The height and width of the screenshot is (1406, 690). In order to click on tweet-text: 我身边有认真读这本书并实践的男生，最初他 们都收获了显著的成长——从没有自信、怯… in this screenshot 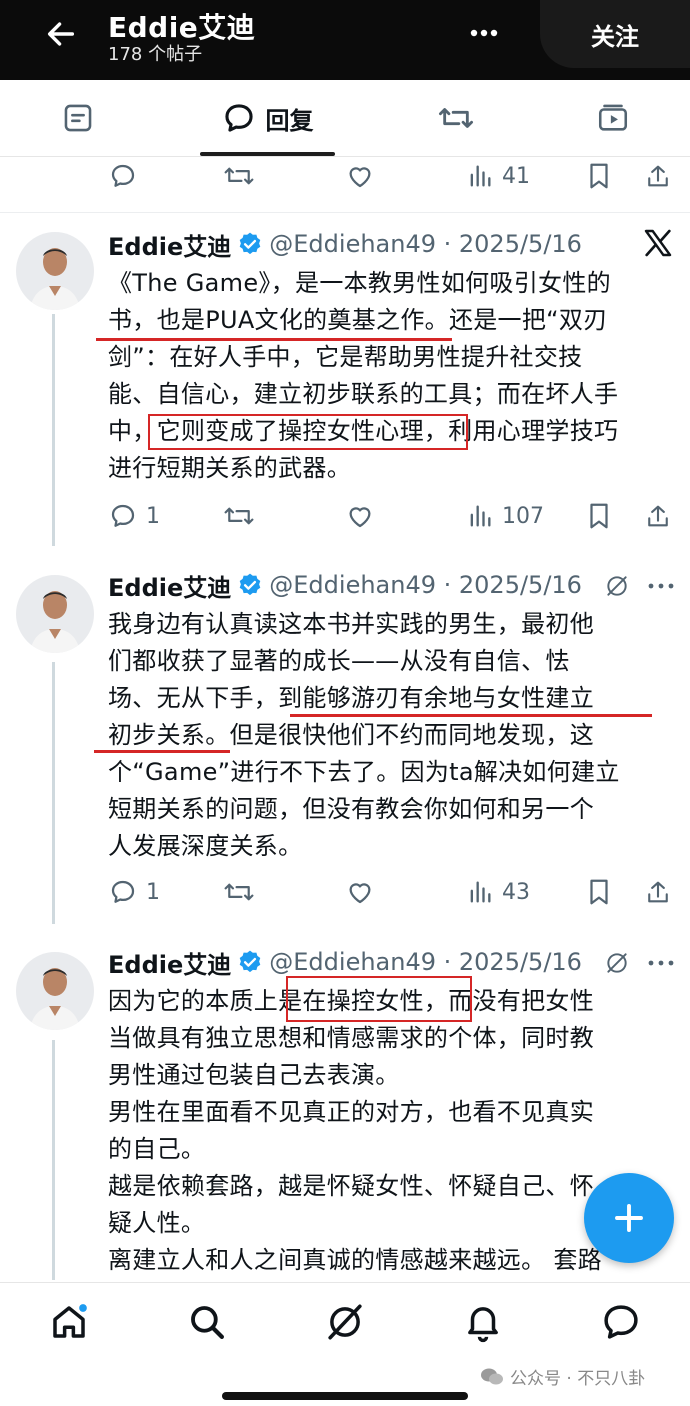, I will do `click(388, 735)`.